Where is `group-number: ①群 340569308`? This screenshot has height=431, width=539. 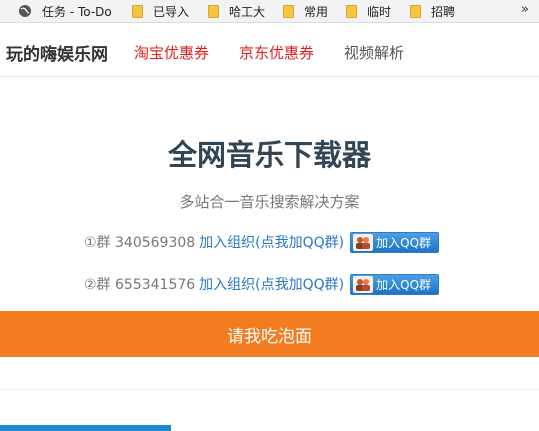 group-number: ①群 340569308 is located at coordinates (140, 243).